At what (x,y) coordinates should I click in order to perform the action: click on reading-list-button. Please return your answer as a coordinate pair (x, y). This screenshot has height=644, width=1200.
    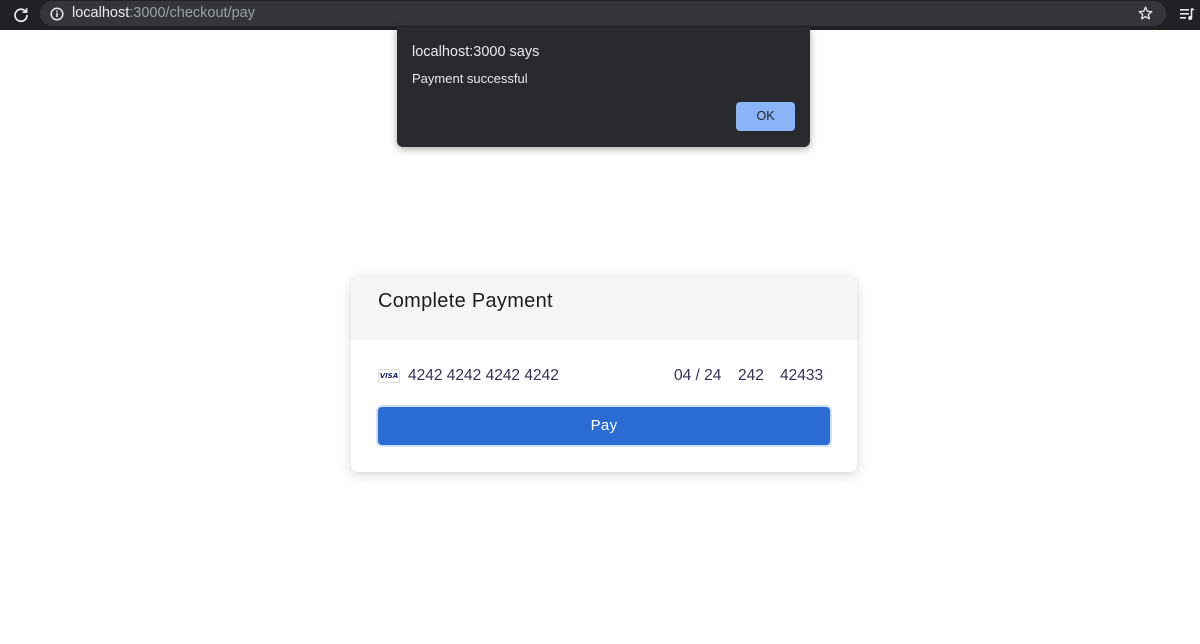
    Looking at the image, I should click on (1187, 14).